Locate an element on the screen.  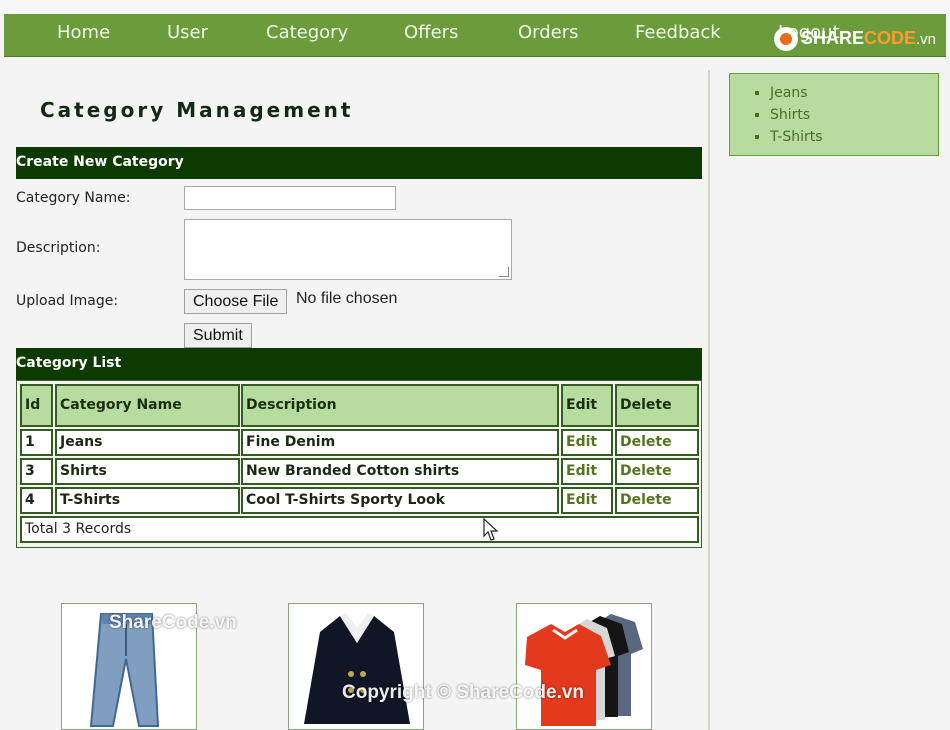
row-2-category-name: Shirts is located at coordinates (147, 471).